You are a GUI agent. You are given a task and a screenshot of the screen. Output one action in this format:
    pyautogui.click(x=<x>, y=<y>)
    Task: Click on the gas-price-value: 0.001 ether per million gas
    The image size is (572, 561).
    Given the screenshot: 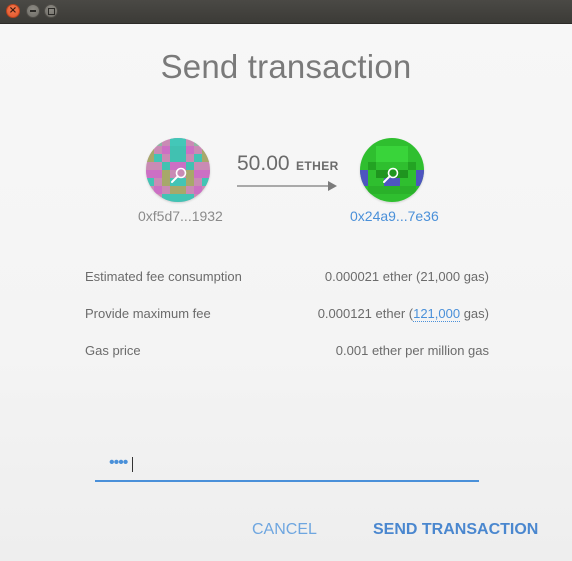 What is the action you would take?
    pyautogui.click(x=412, y=350)
    